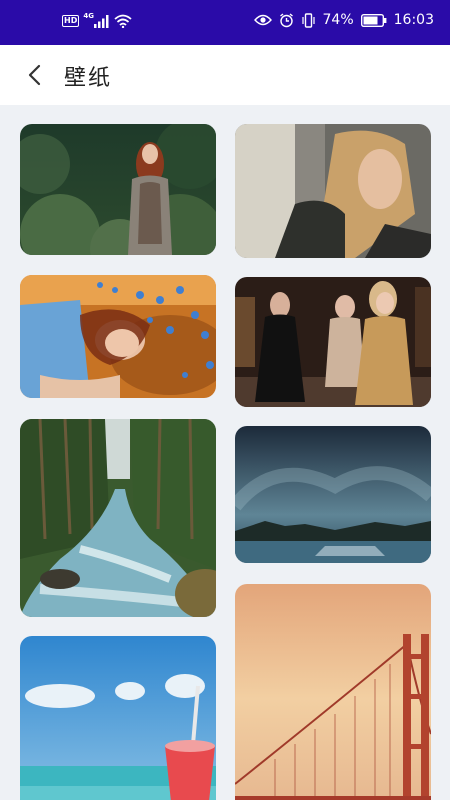 Image resolution: width=450 pixels, height=800 pixels. I want to click on back-arrow-icon, so click(34, 75).